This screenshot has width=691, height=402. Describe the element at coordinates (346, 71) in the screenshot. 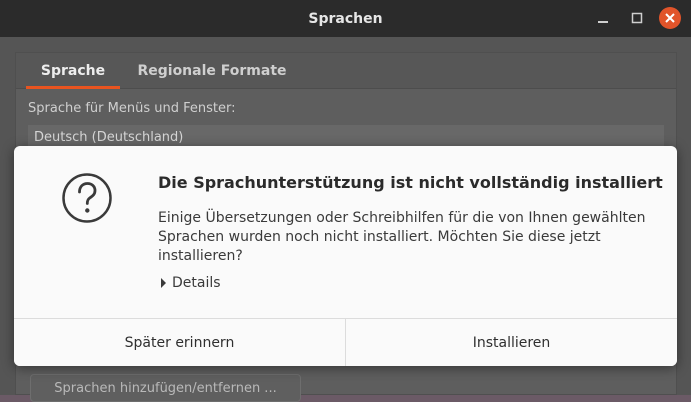

I see `tab-bar: Sprache Regionale Formate` at that location.